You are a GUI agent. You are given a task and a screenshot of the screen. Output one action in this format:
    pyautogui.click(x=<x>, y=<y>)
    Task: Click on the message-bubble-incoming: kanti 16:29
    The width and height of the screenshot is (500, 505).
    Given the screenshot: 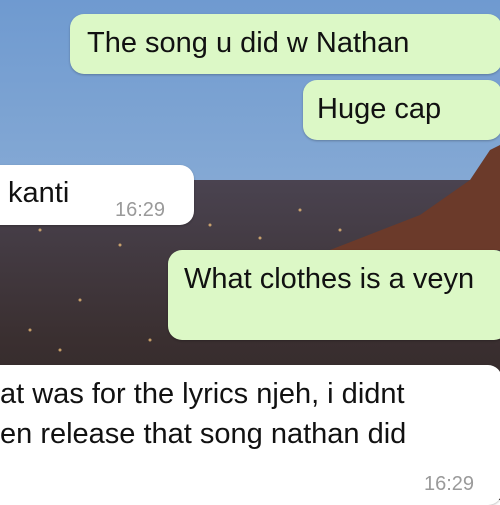 What is the action you would take?
    pyautogui.click(x=97, y=195)
    